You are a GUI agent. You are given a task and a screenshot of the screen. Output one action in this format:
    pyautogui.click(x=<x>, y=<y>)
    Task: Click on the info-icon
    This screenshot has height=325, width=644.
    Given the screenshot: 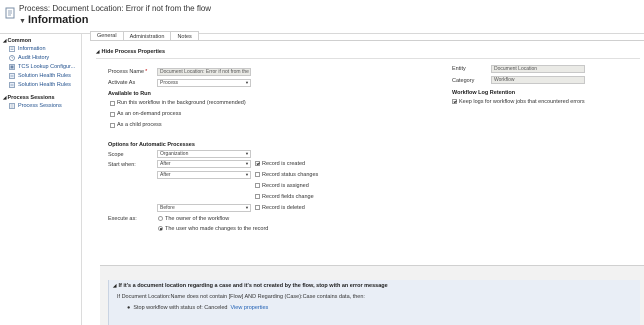 What is the action you would take?
    pyautogui.click(x=12, y=49)
    